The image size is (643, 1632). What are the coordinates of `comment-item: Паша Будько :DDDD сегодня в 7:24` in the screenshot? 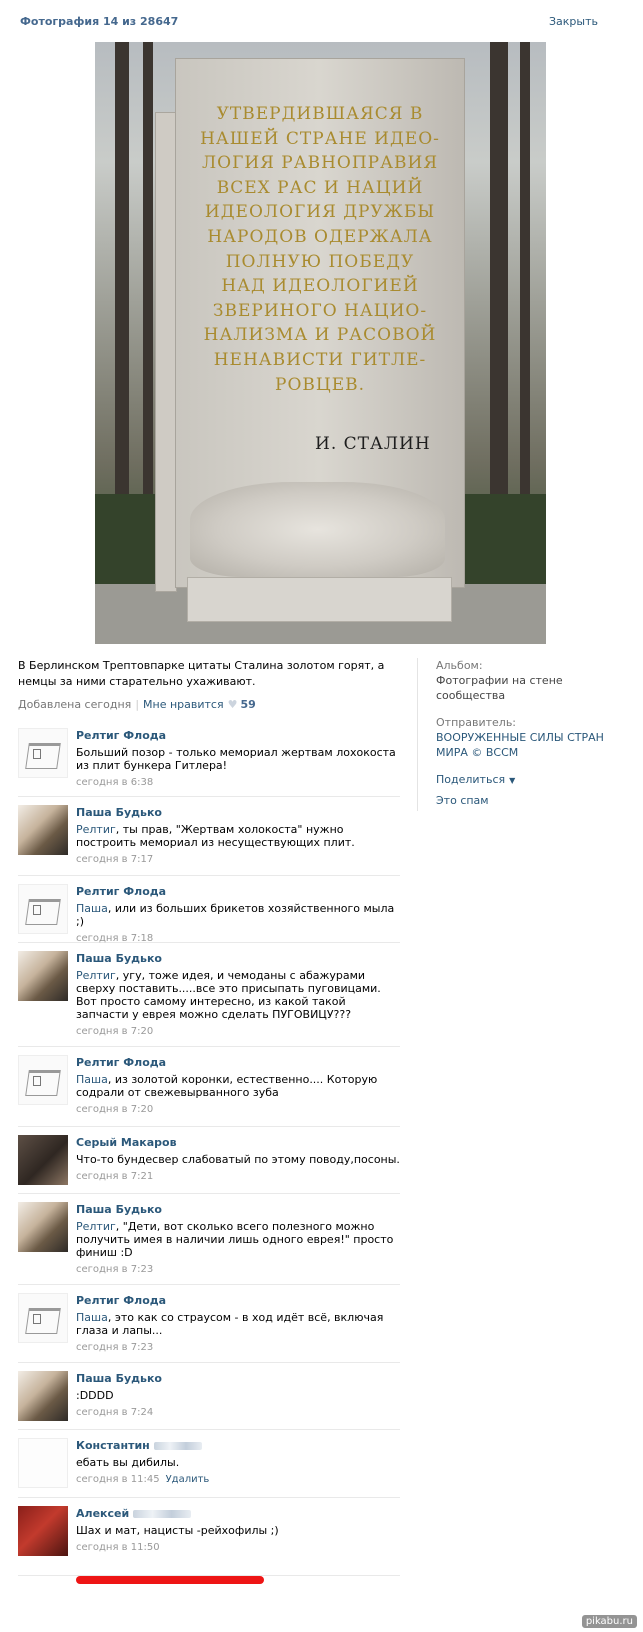 It's located at (209, 1396).